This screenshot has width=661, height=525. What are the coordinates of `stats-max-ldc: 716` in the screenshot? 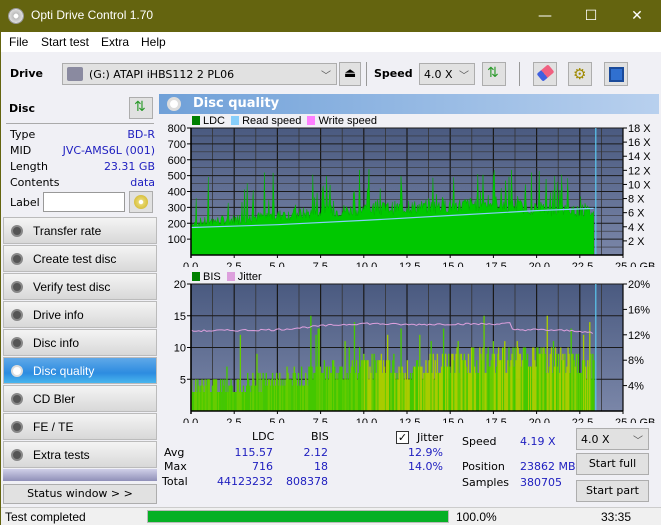 It's located at (262, 466).